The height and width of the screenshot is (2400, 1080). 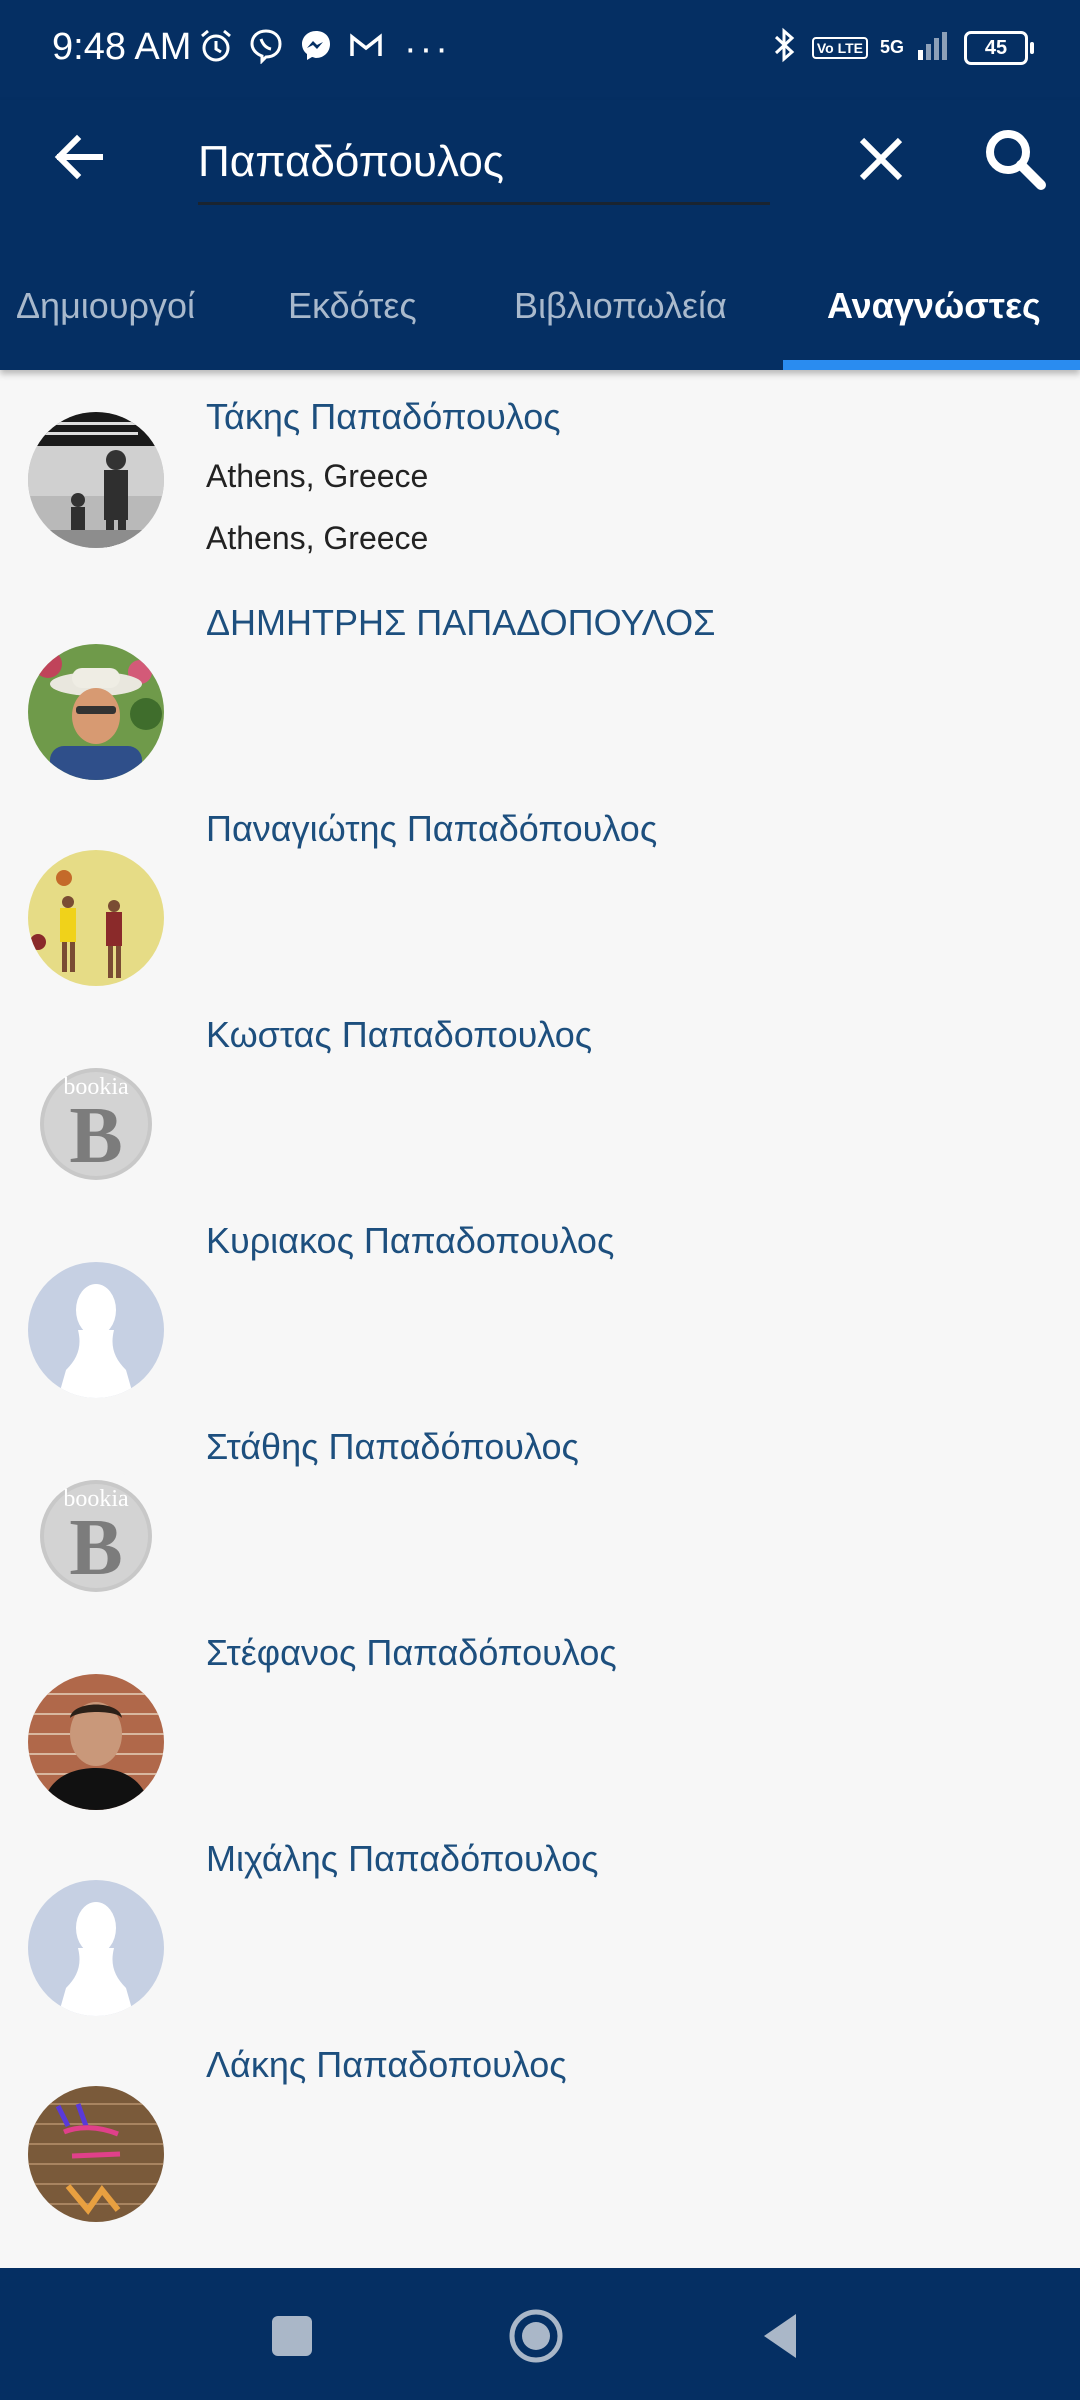 I want to click on list-item: ΔΗΜΗΤΡΗΣ ΠΑΠΑΔΟΠΟΥΛΟΣ, so click(x=540, y=679).